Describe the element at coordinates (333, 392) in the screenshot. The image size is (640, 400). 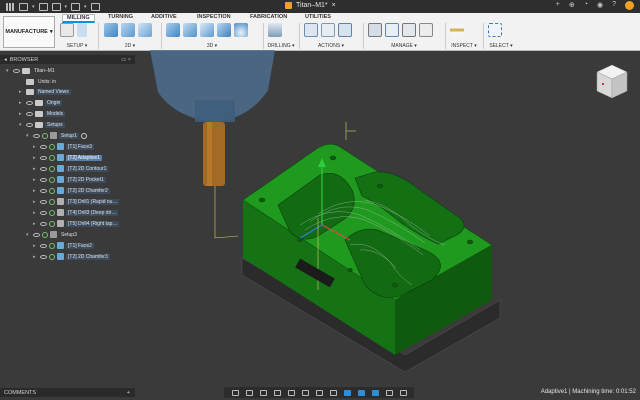
I see `viewports-icon` at that location.